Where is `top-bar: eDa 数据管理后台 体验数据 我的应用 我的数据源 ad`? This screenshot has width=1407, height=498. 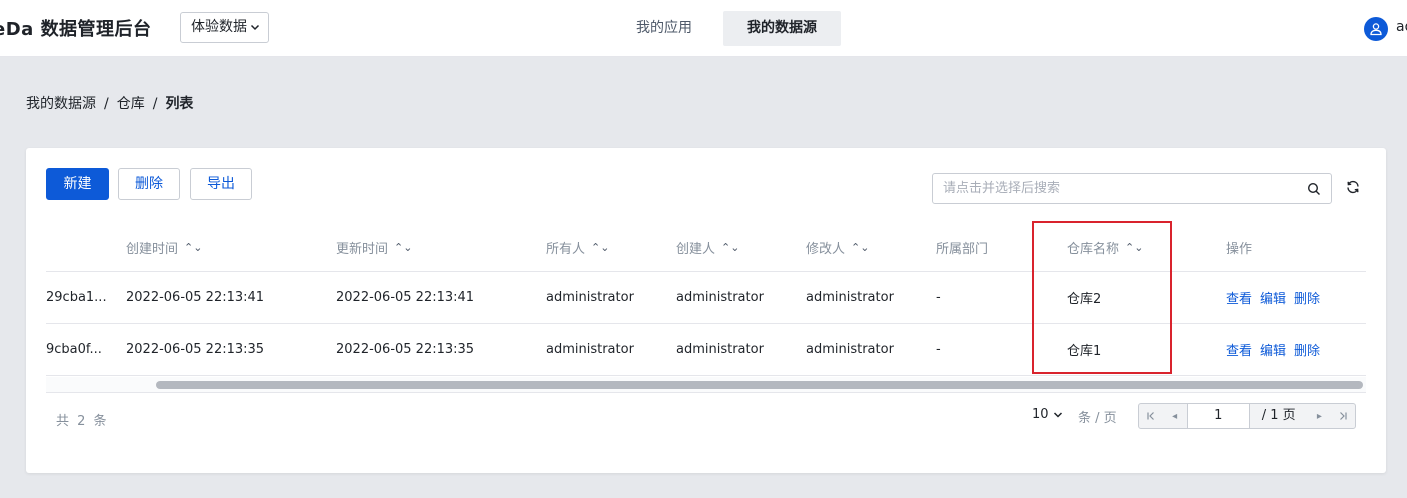 top-bar: eDa 数据管理后台 体验数据 我的应用 我的数据源 ad is located at coordinates (703, 28).